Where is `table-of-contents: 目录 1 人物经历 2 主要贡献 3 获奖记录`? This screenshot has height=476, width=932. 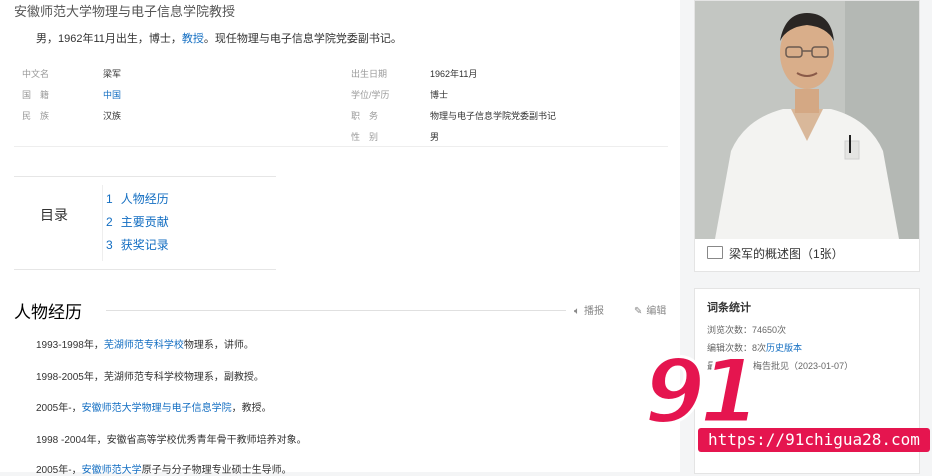
table-of-contents: 目录 1 人物经历 2 主要贡献 3 获奖记录 is located at coordinates (145, 223).